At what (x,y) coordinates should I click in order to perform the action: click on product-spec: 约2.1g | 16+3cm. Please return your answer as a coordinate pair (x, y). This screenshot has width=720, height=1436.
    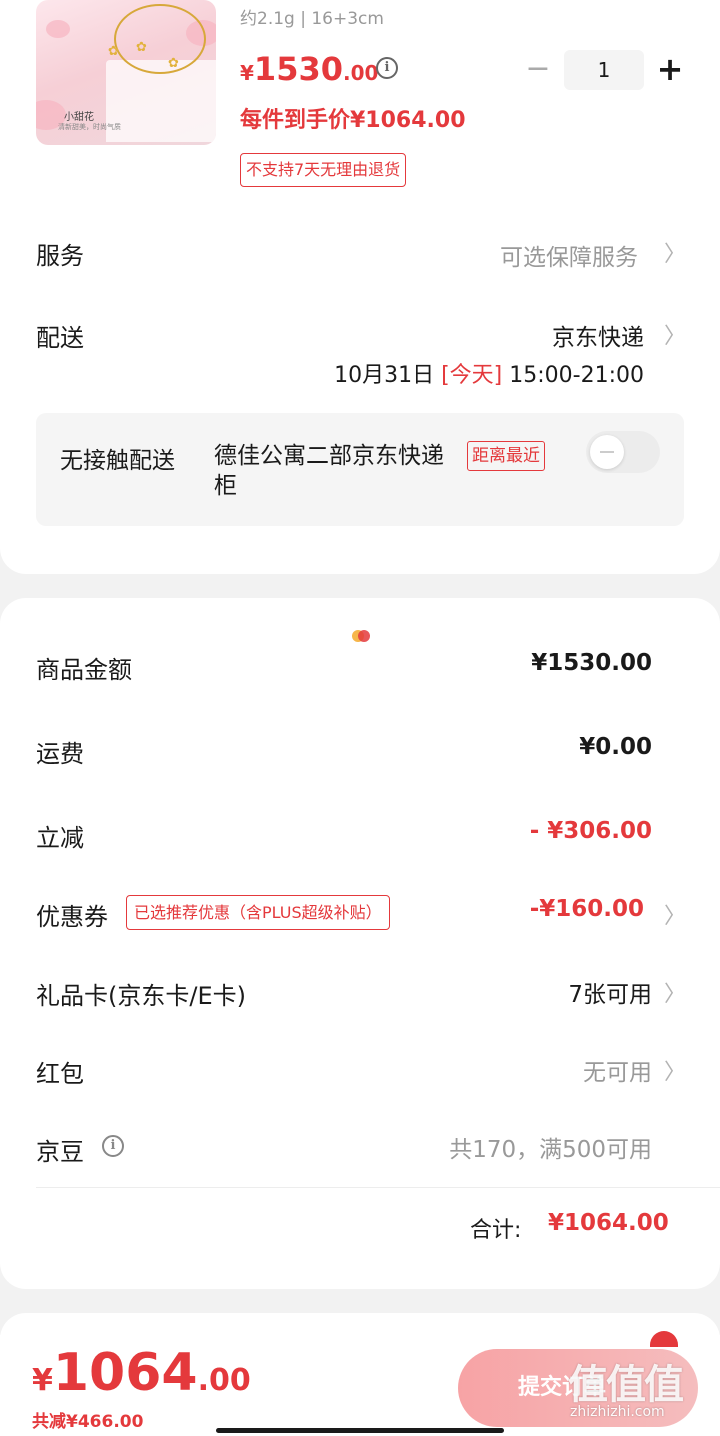
    Looking at the image, I should click on (312, 19).